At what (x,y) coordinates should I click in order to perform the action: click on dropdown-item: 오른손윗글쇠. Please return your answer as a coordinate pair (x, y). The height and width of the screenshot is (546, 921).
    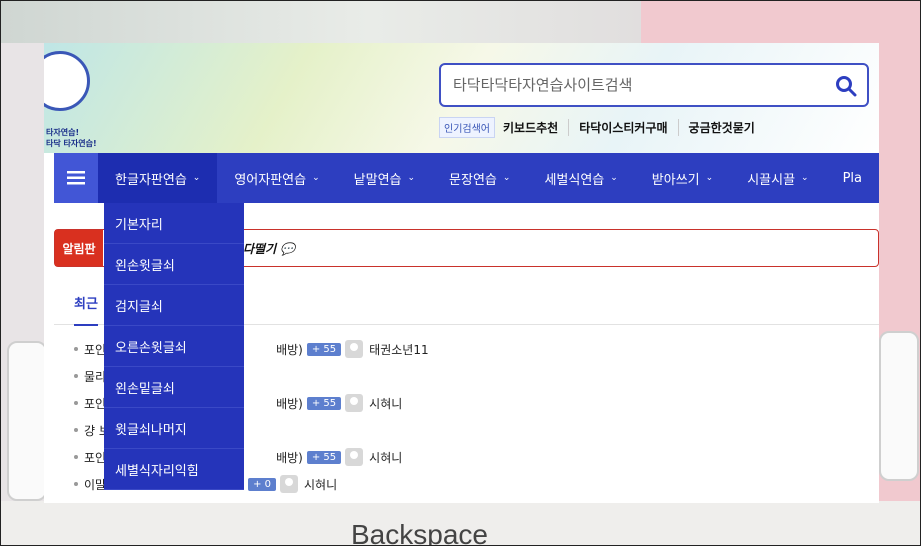
    Looking at the image, I should click on (174, 346).